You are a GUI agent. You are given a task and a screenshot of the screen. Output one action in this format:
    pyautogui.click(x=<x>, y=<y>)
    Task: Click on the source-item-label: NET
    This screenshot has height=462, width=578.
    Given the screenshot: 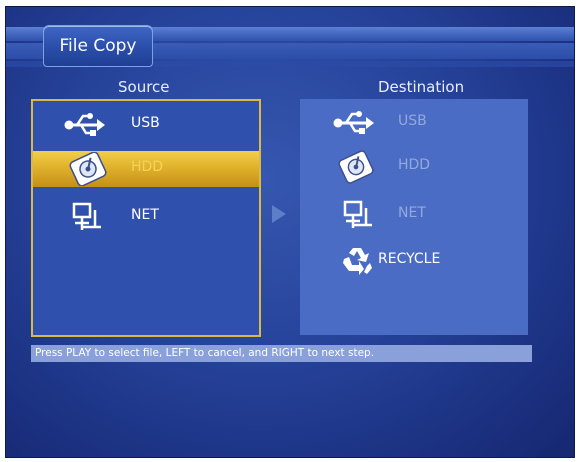 What is the action you would take?
    pyautogui.click(x=145, y=215)
    